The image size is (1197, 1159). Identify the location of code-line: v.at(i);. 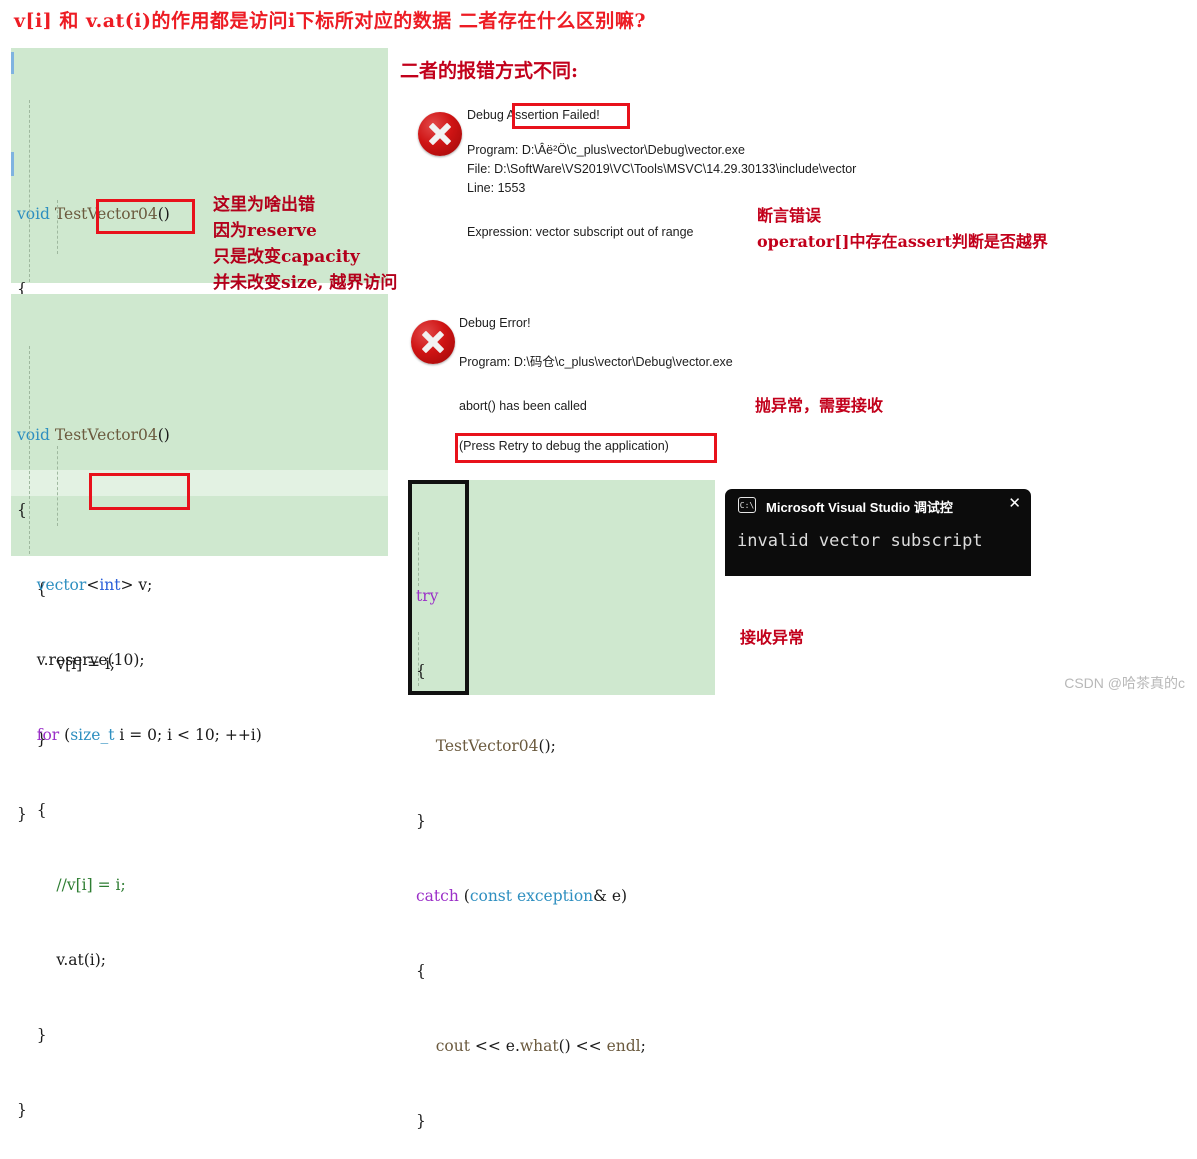
(62, 960).